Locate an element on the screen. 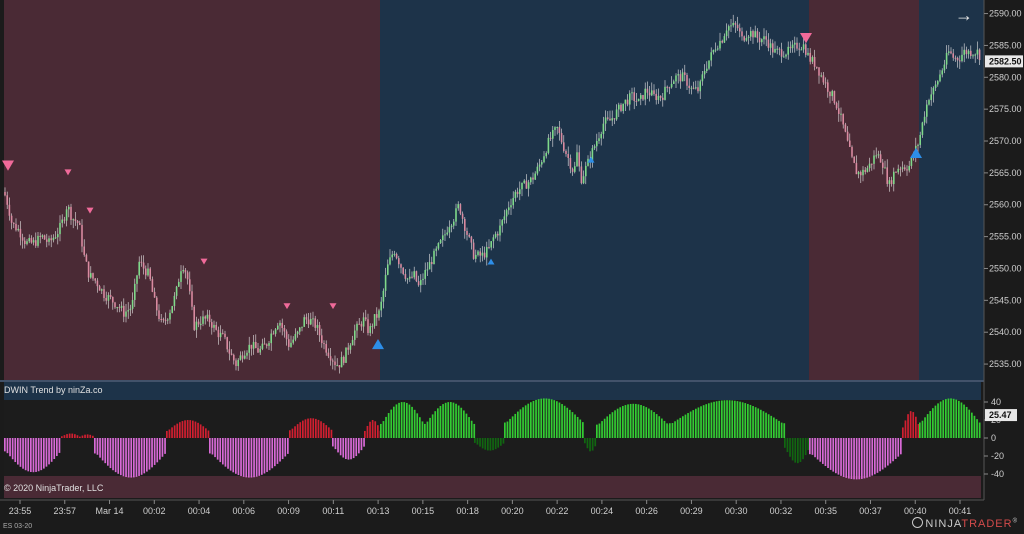 This screenshot has height=534, width=1024. time-tick-label: 00:30 is located at coordinates (736, 511).